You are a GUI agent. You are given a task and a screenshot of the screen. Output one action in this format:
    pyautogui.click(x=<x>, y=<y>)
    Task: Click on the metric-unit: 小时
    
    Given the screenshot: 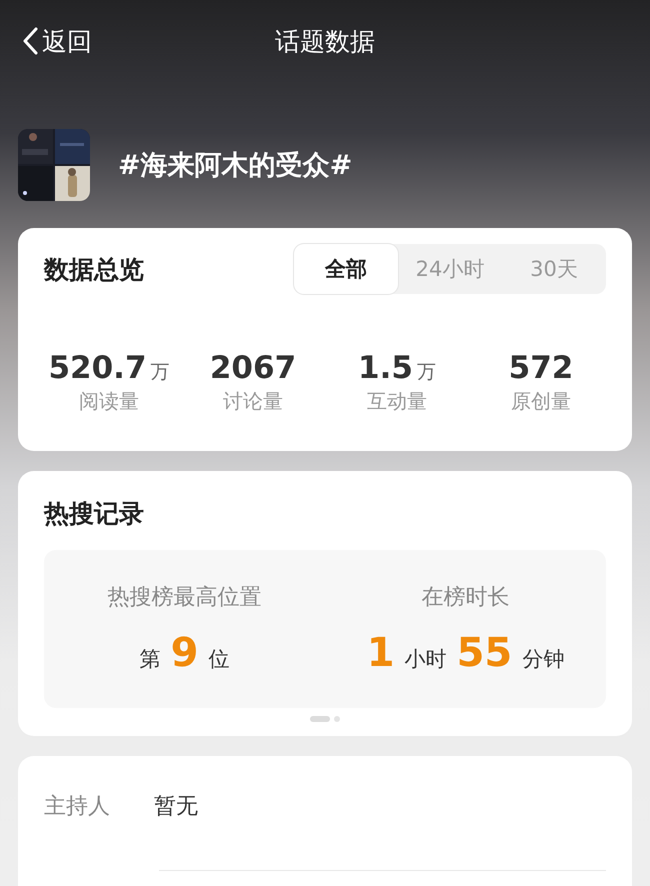 What is the action you would take?
    pyautogui.click(x=425, y=659)
    